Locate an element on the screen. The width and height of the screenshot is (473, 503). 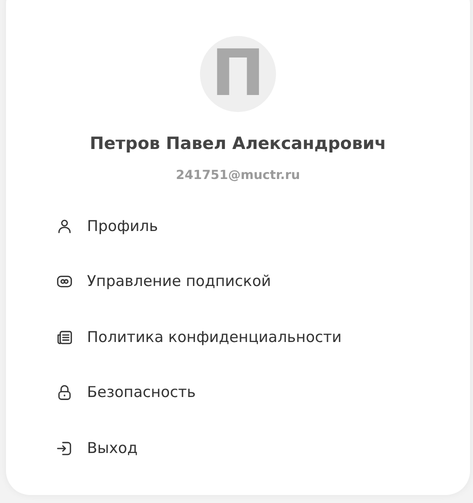
menu-item: Профиль is located at coordinates (107, 226).